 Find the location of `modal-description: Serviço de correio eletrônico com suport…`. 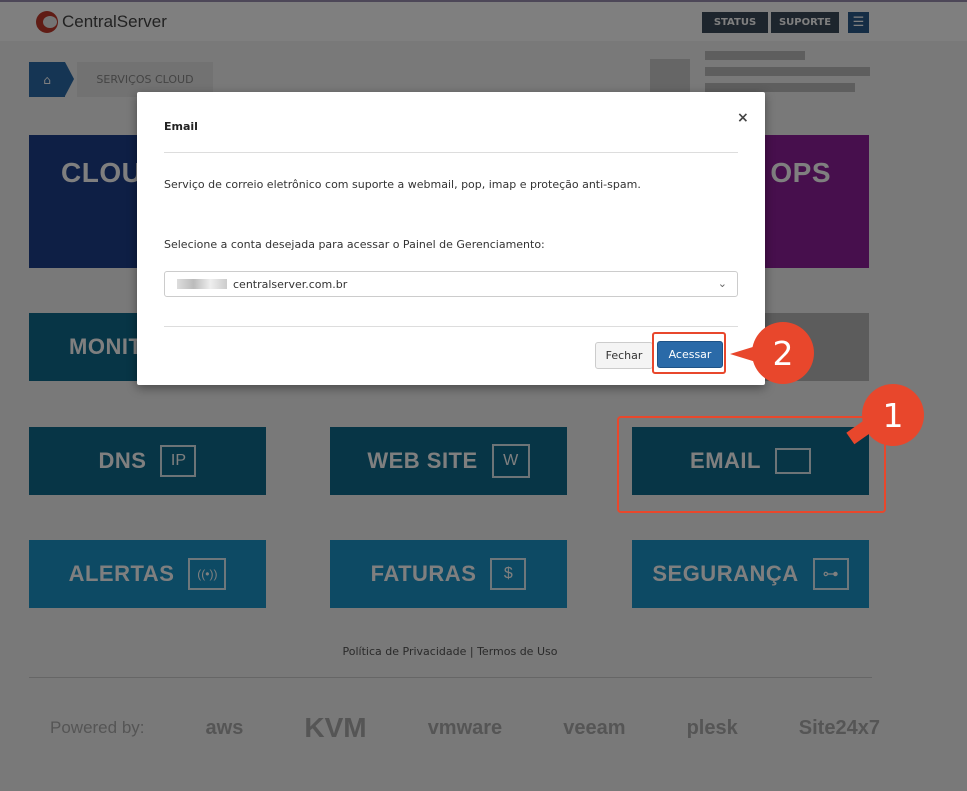

modal-description: Serviço de correio eletrônico com suport… is located at coordinates (402, 184).